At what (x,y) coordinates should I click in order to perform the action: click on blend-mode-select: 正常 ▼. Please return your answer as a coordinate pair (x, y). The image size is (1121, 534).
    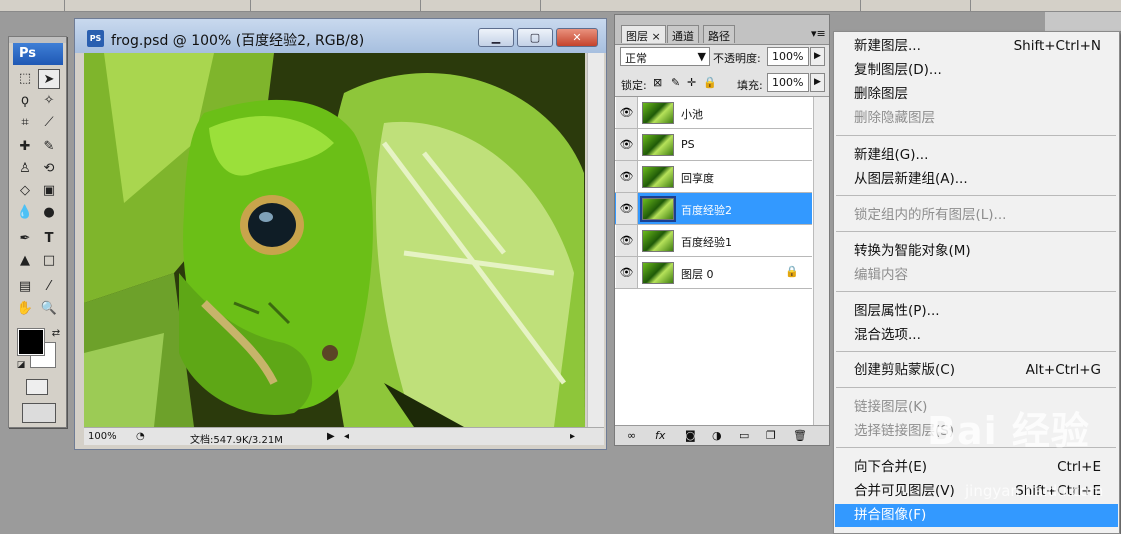
    Looking at the image, I should click on (665, 56).